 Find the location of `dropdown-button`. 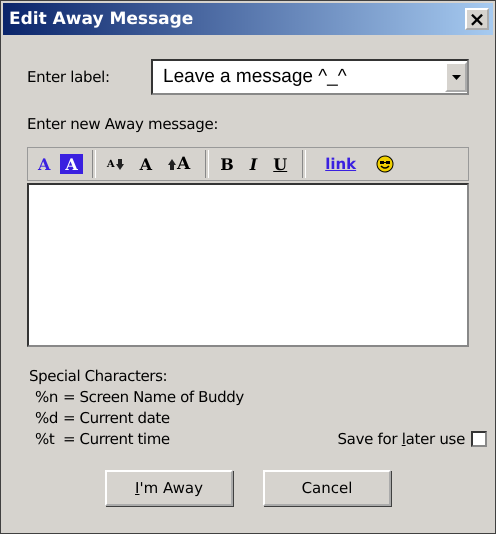

dropdown-button is located at coordinates (456, 77).